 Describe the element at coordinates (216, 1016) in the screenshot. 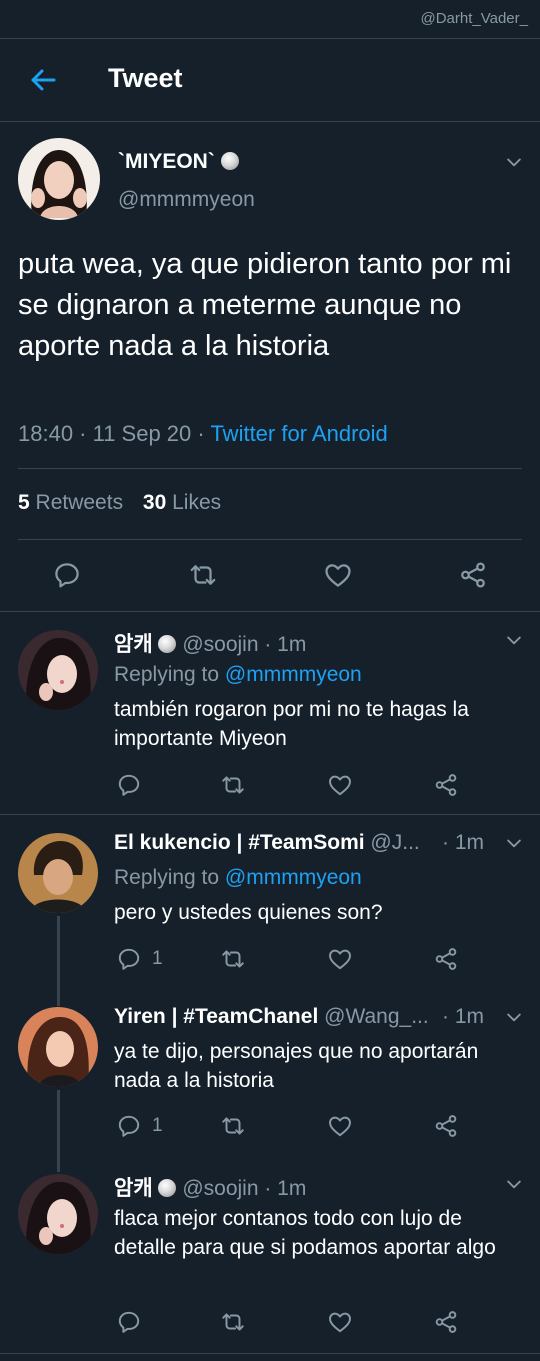

I see `display-name: Yiren | #TeamChanel` at that location.